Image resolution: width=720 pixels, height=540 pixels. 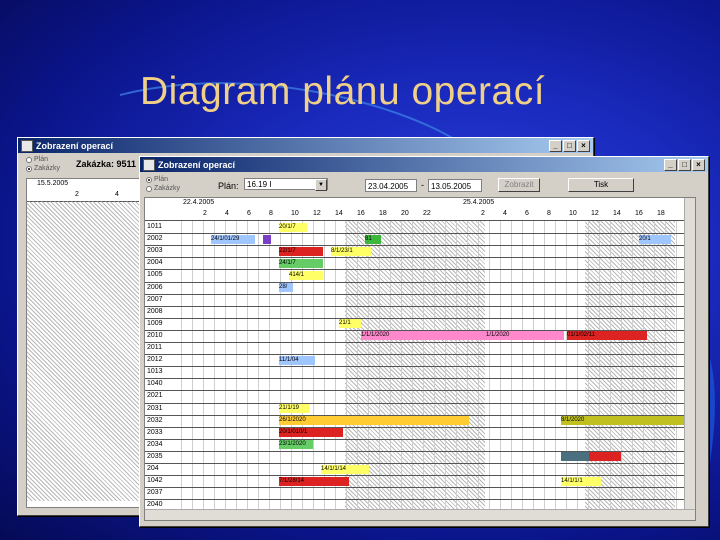 I want to click on operation-bar: 14/1/1/1, so click(x=581, y=481).